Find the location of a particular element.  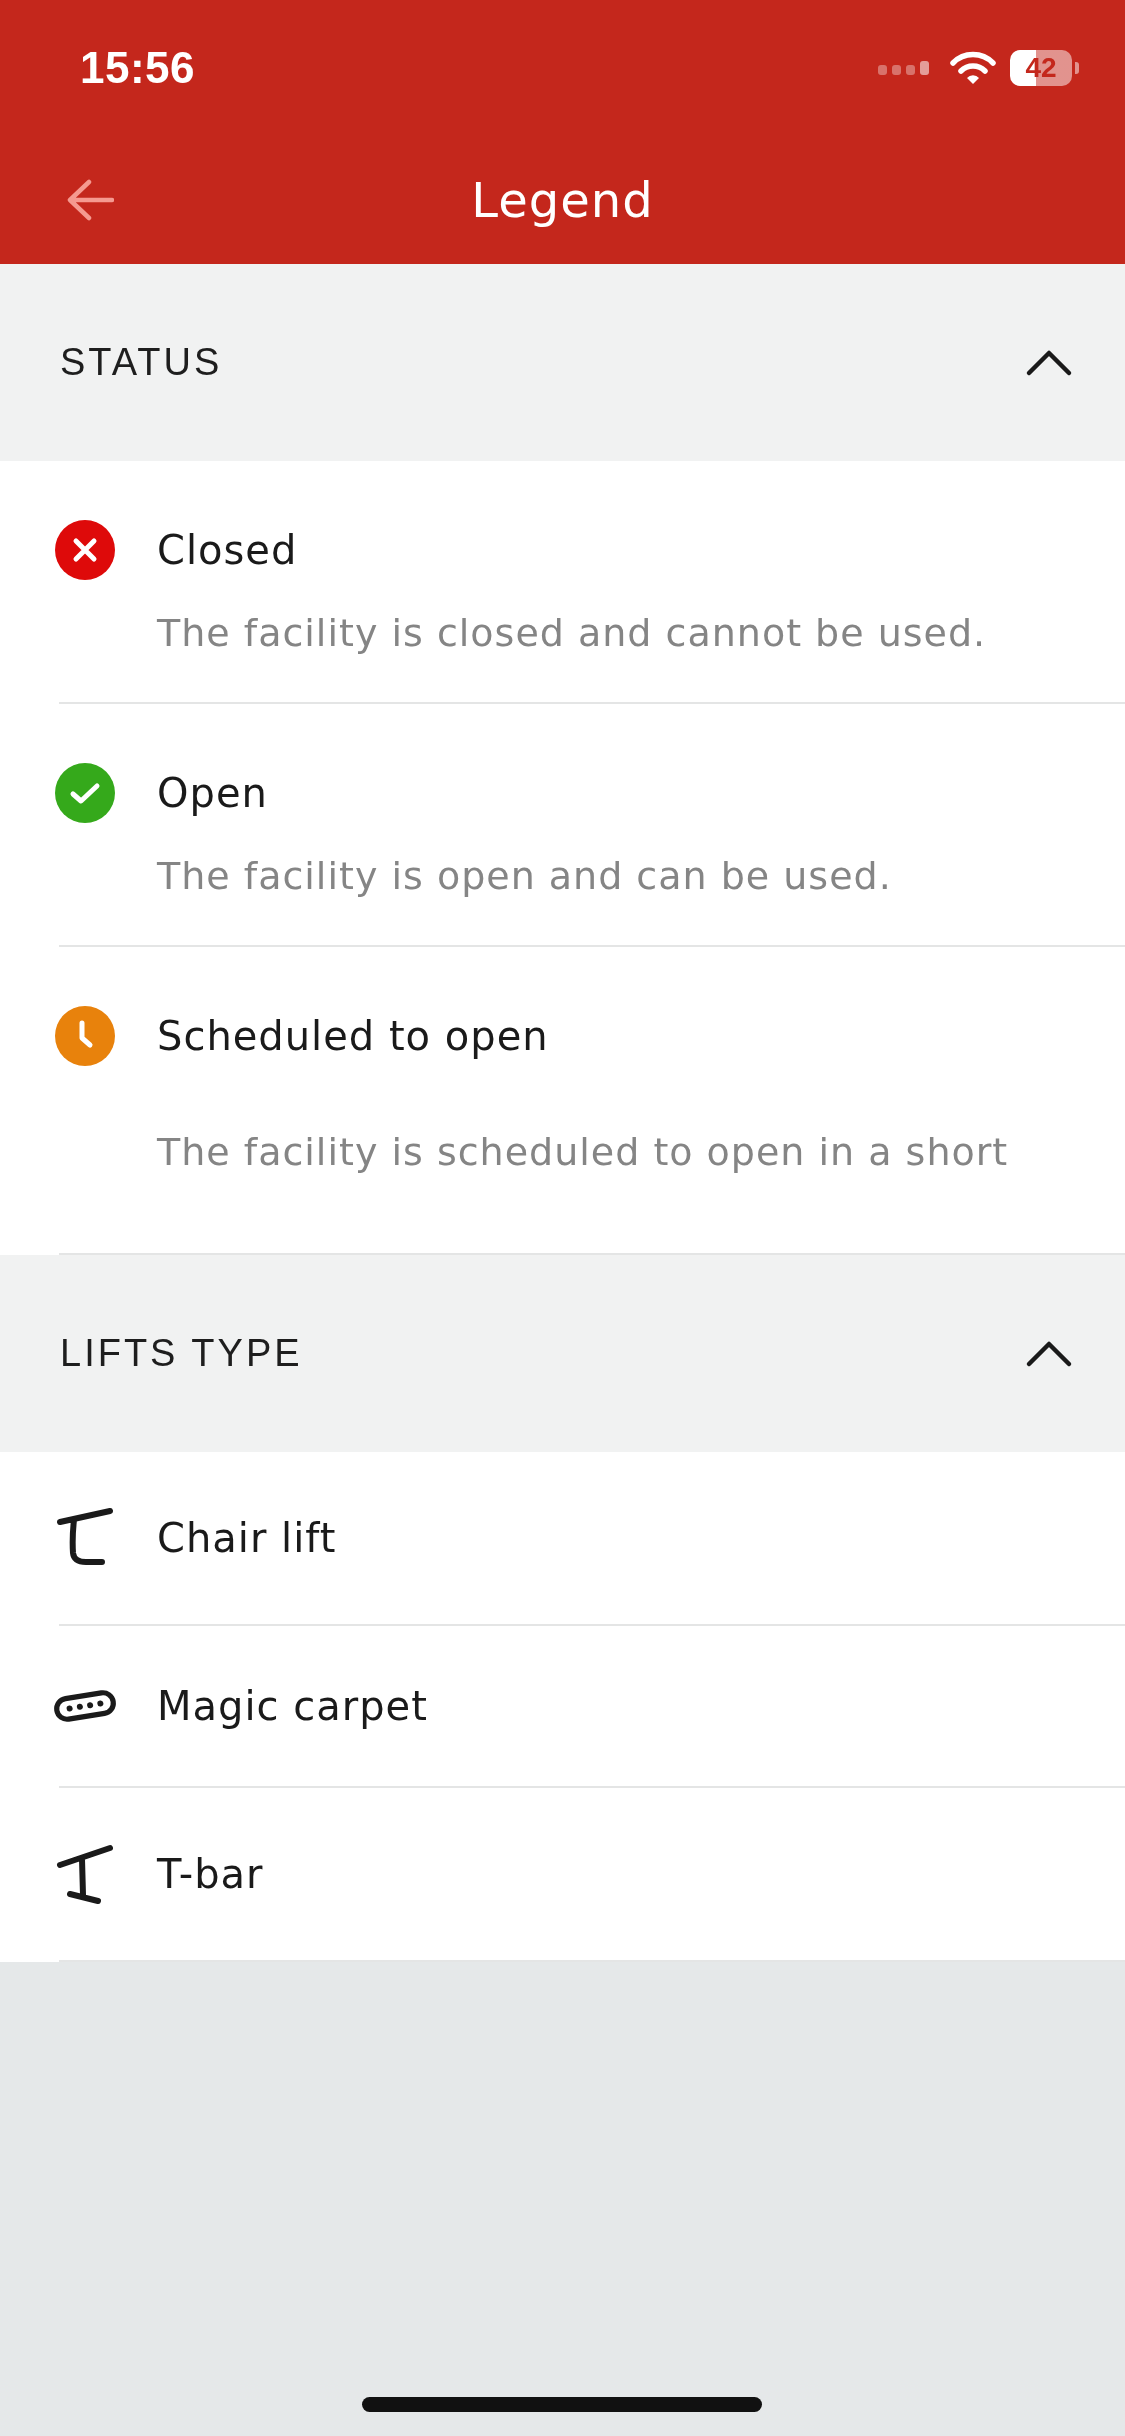

legend-label: Chair lift is located at coordinates (247, 1538).